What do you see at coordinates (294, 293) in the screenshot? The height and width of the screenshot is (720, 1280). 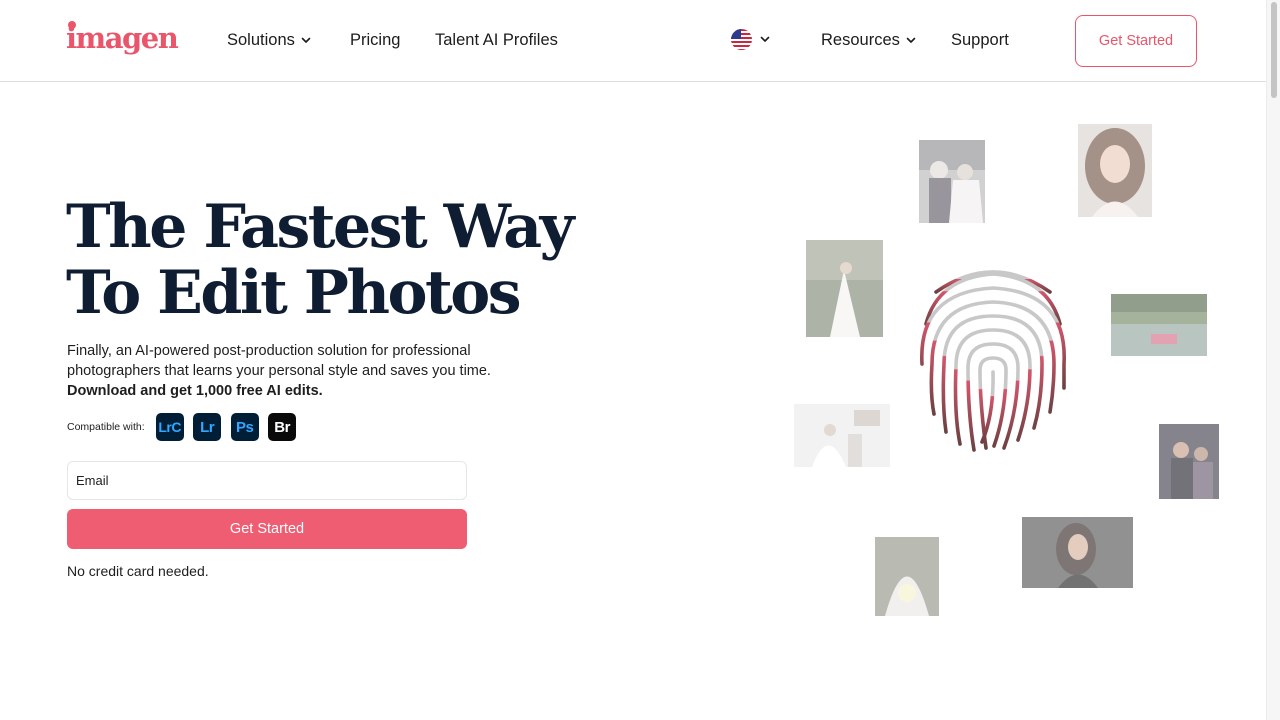 I see `hero-title-line-2: To Edit Photos` at bounding box center [294, 293].